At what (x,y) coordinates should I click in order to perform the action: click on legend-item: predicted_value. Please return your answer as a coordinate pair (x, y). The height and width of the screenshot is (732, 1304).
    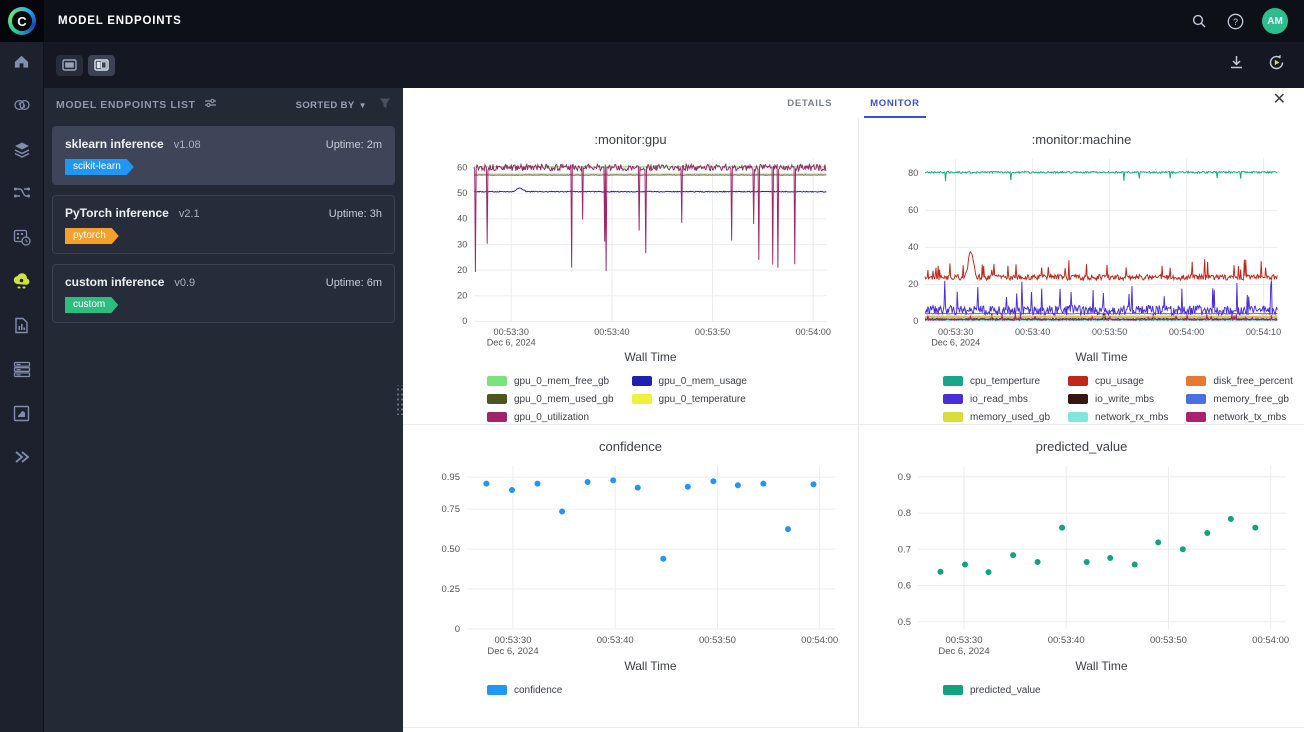
    Looking at the image, I should click on (992, 690).